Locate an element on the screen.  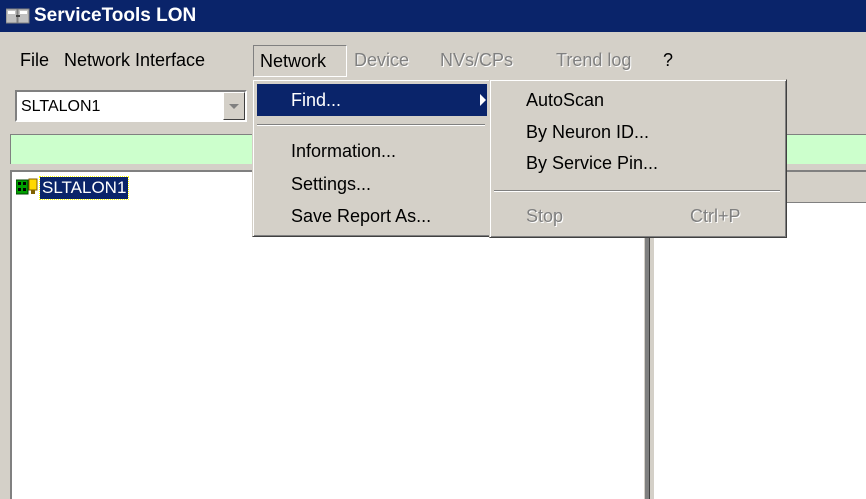
submenu-arrow-icon is located at coordinates (483, 100).